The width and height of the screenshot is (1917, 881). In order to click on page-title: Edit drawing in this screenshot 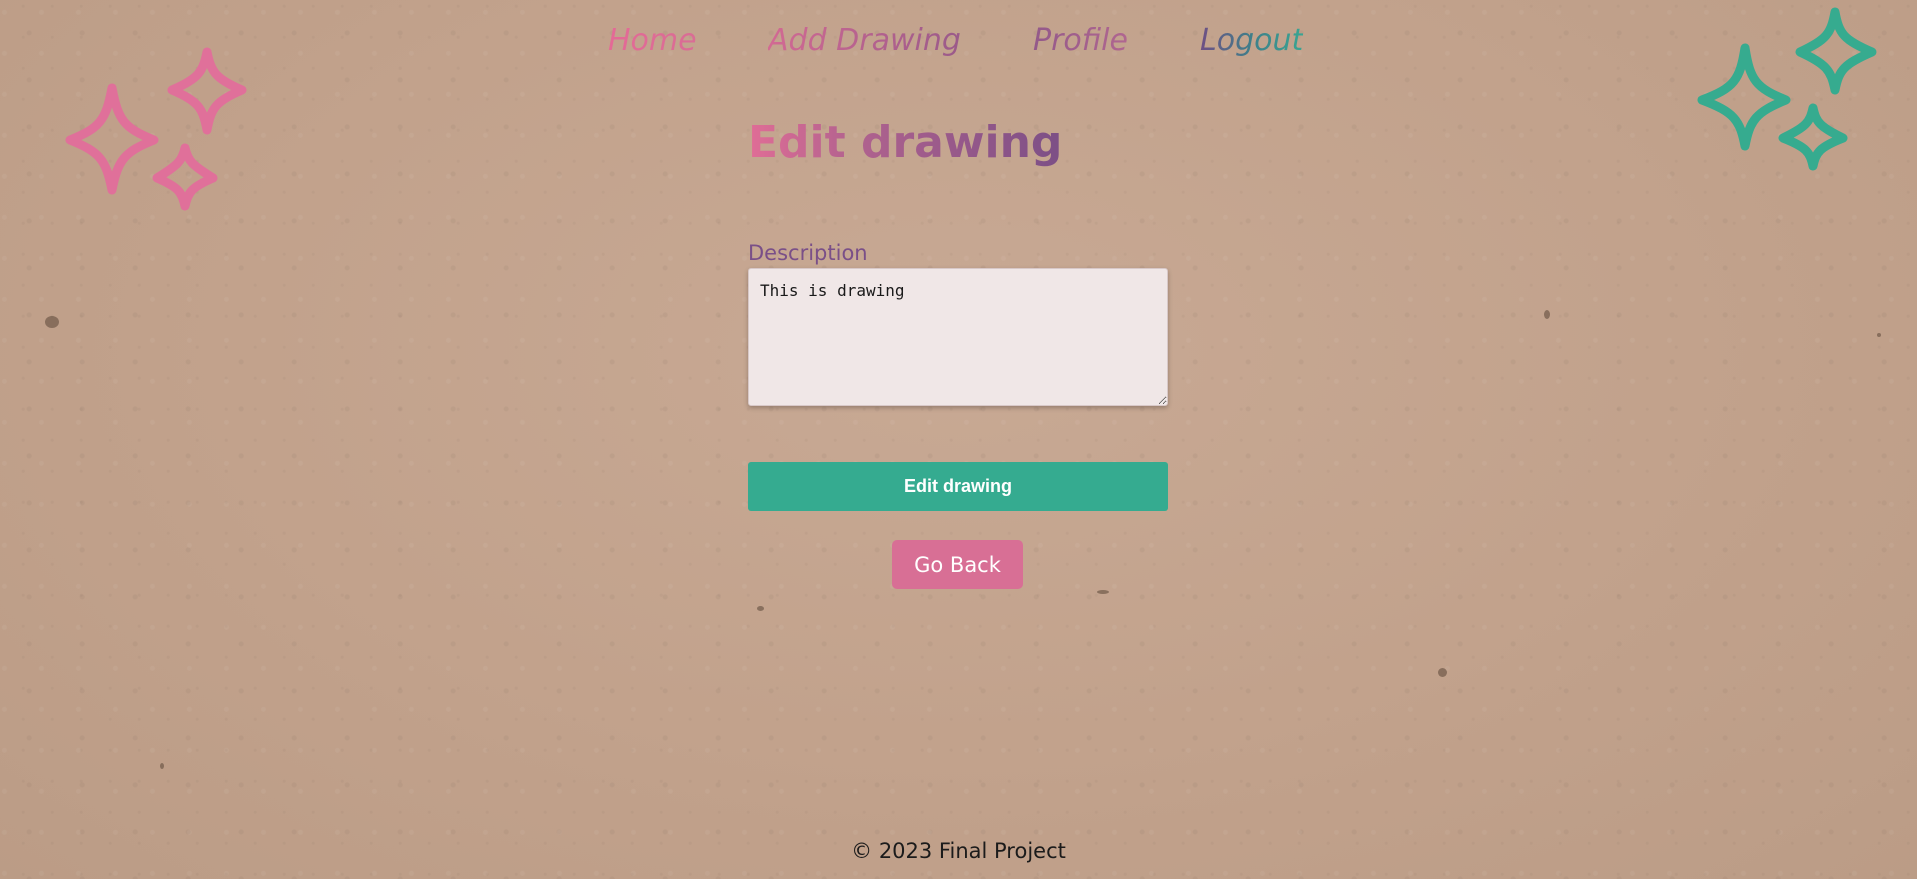, I will do `click(905, 143)`.